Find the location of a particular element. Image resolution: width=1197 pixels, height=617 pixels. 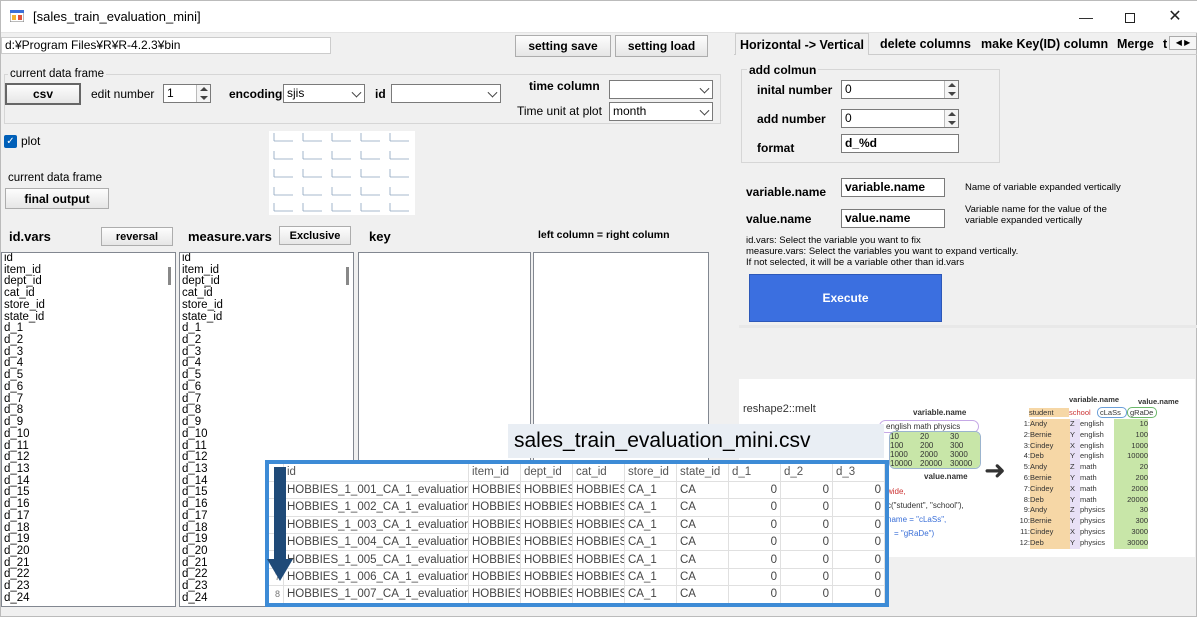

setting-save-button: setting save is located at coordinates (563, 46).